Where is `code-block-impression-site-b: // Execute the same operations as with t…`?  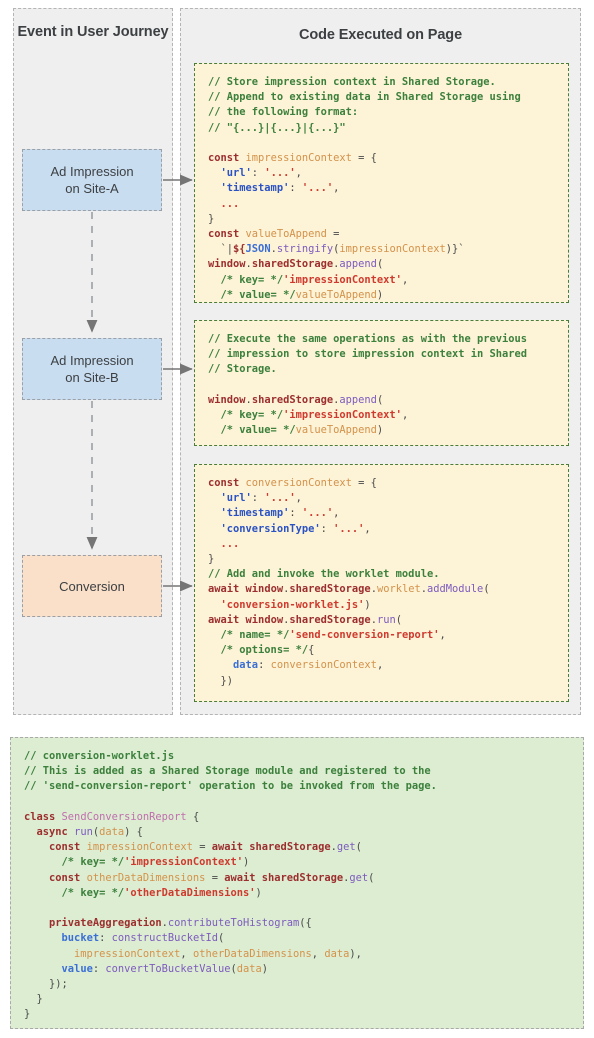
code-block-impression-site-b: // Execute the same operations as with t… is located at coordinates (381, 383).